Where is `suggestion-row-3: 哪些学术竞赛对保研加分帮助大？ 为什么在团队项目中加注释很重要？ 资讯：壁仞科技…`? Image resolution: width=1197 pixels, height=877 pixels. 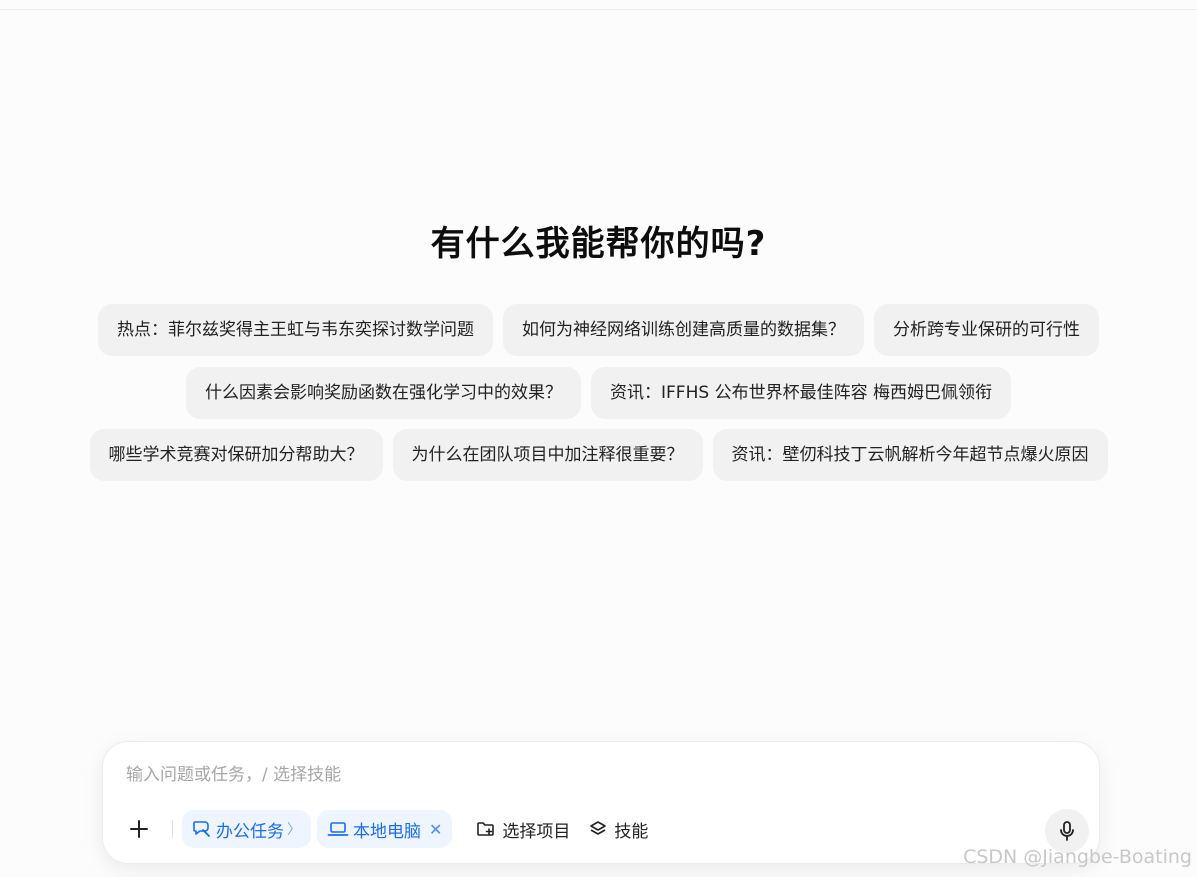
suggestion-row-3: 哪些学术竞赛对保研加分帮助大？ 为什么在团队项目中加注释很重要？ 资讯：壁仞科技… is located at coordinates (598, 455).